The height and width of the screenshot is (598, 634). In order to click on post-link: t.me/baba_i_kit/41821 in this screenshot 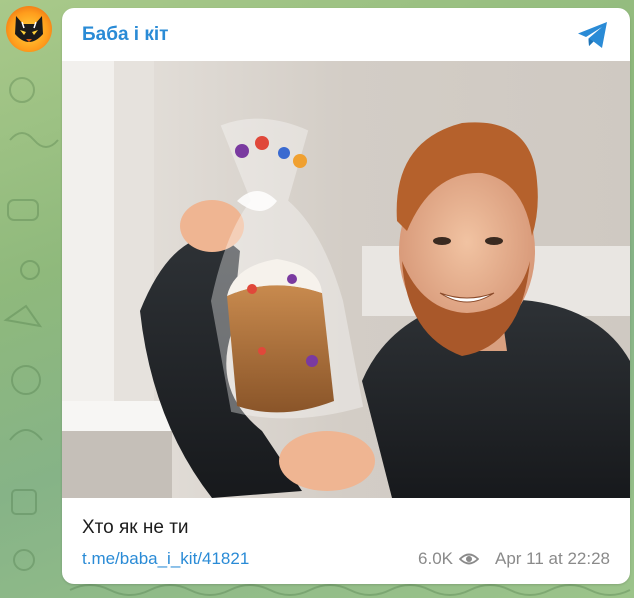, I will do `click(165, 559)`.